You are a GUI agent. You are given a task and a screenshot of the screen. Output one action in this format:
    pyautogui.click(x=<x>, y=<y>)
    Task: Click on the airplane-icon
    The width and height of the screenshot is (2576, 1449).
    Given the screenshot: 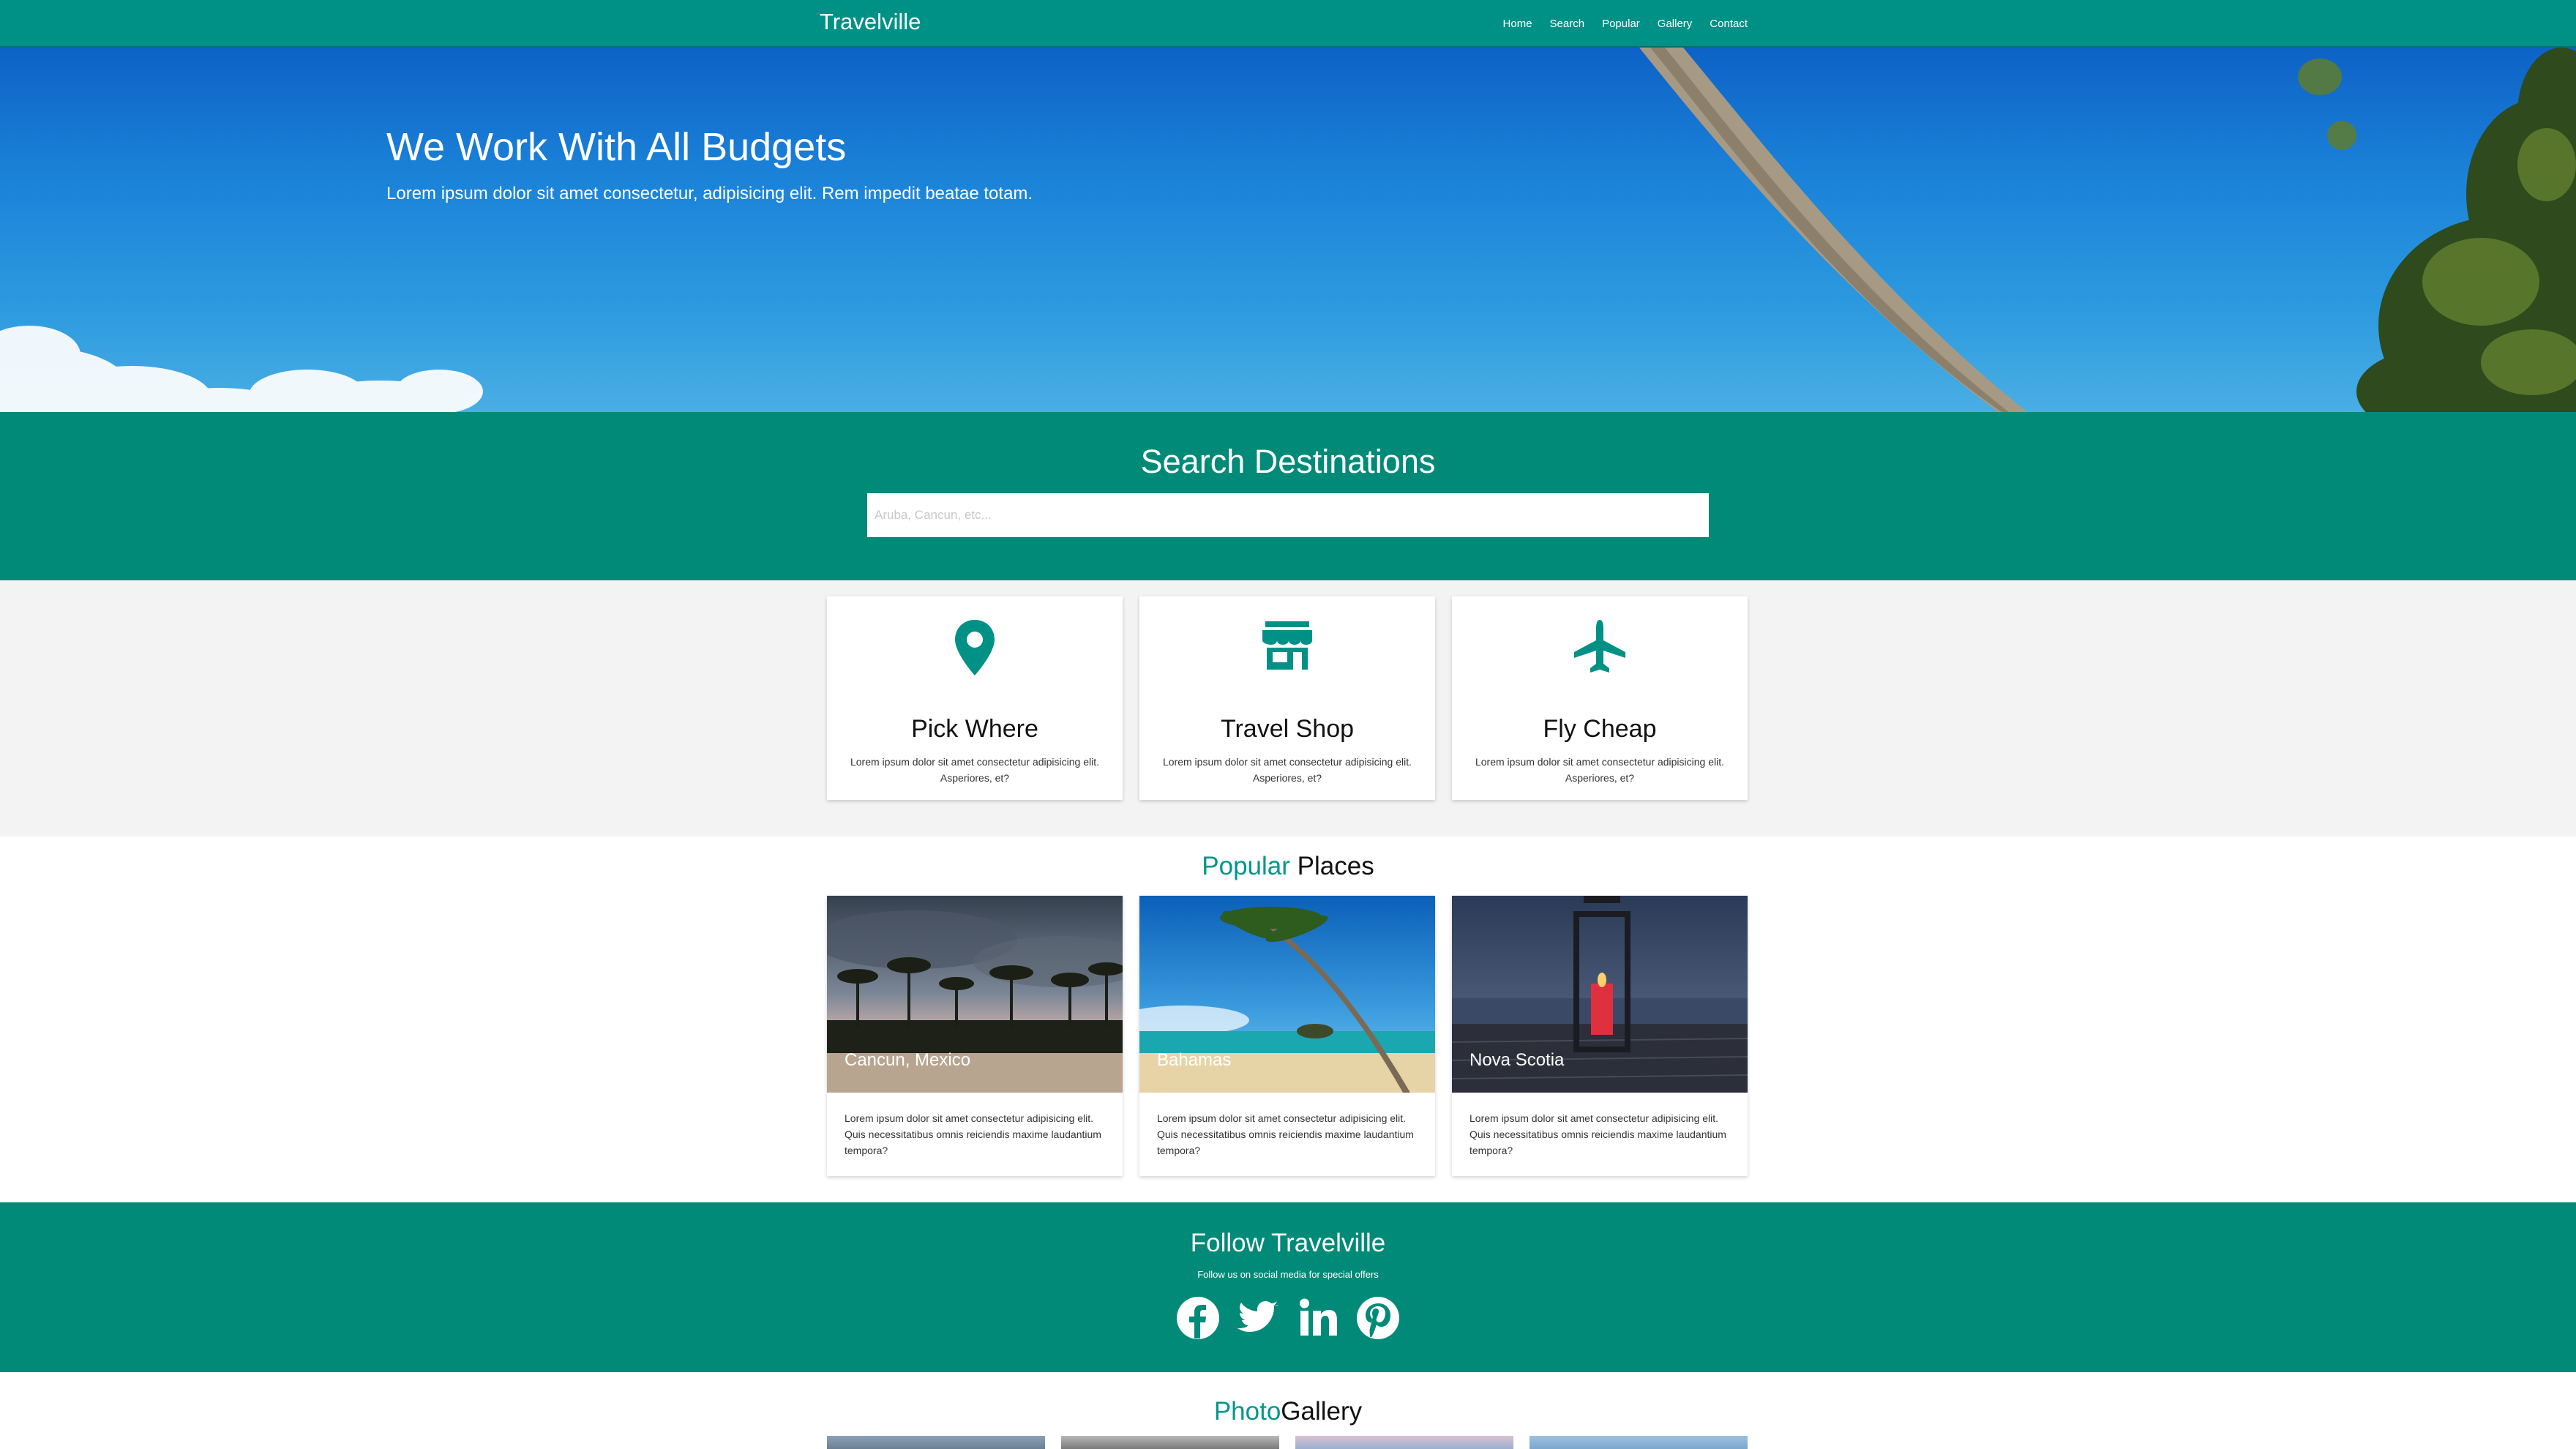 What is the action you would take?
    pyautogui.click(x=1600, y=647)
    